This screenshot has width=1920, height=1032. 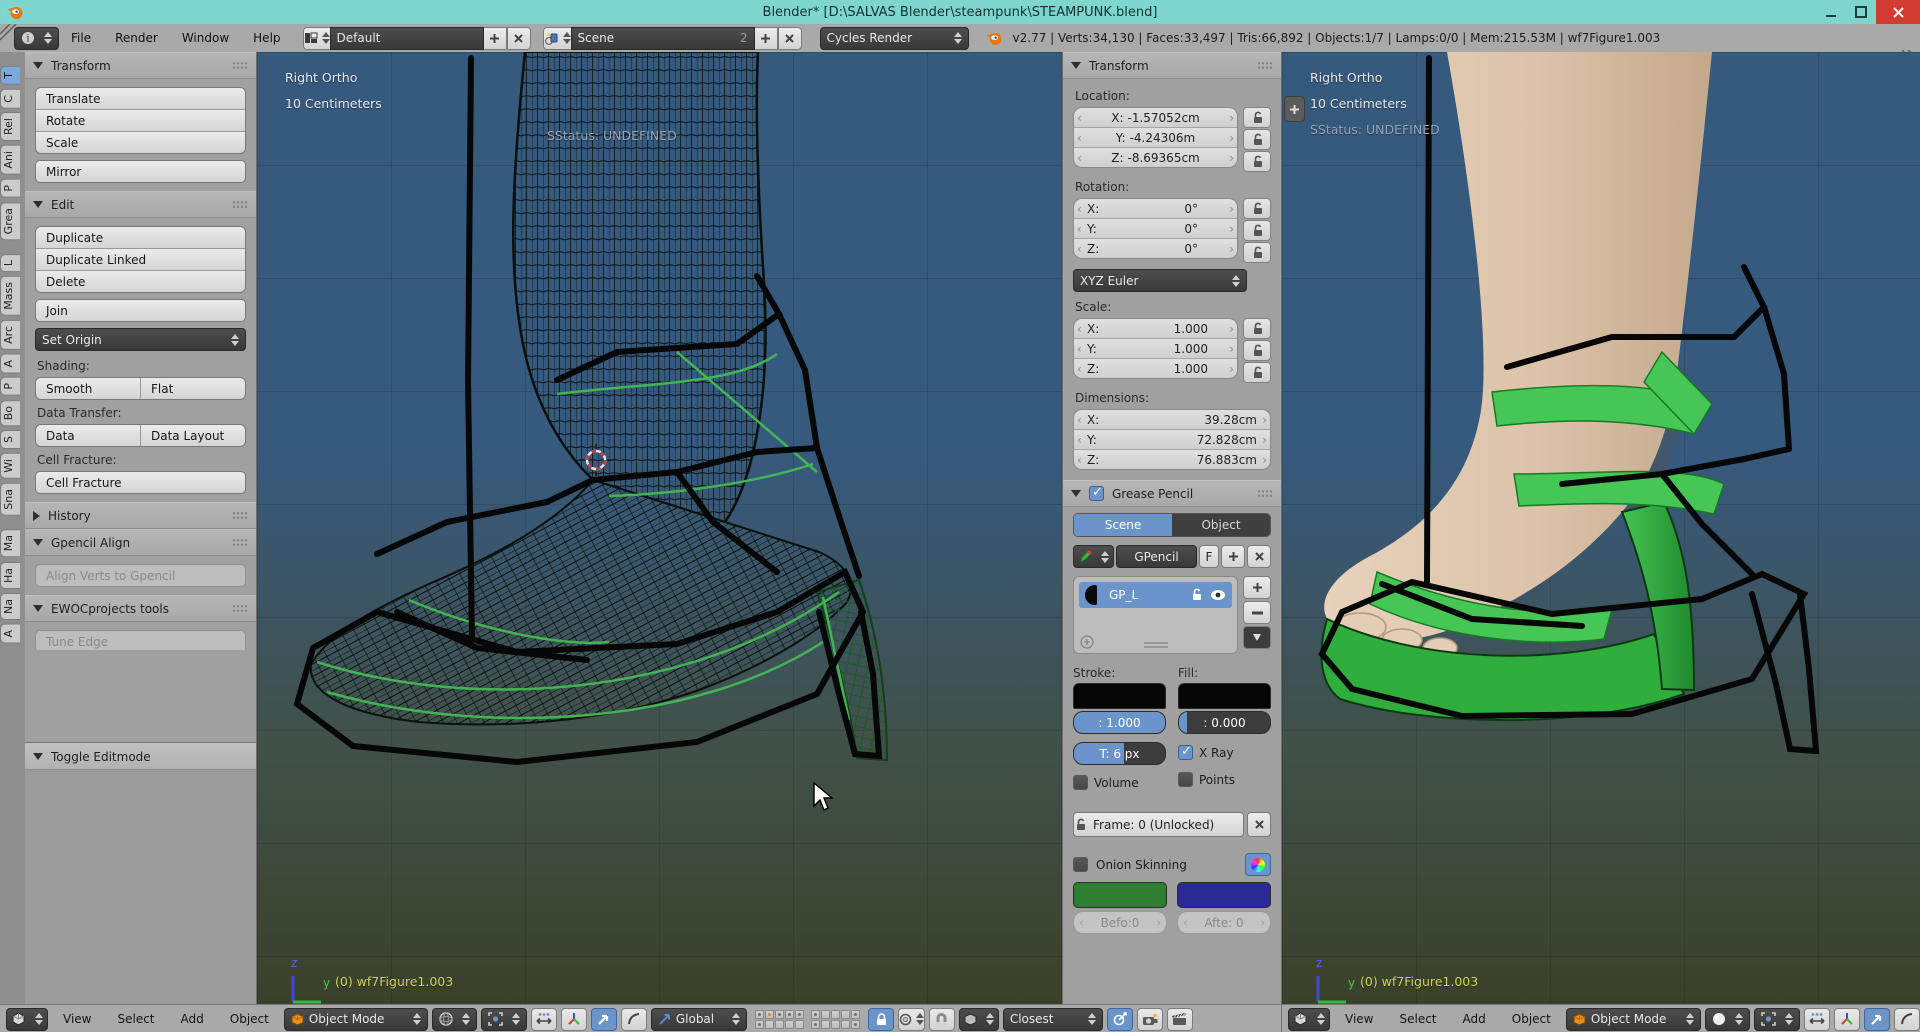 I want to click on align-verts-to-gpencil-button: Align Verts to Gpencil, so click(x=140, y=575).